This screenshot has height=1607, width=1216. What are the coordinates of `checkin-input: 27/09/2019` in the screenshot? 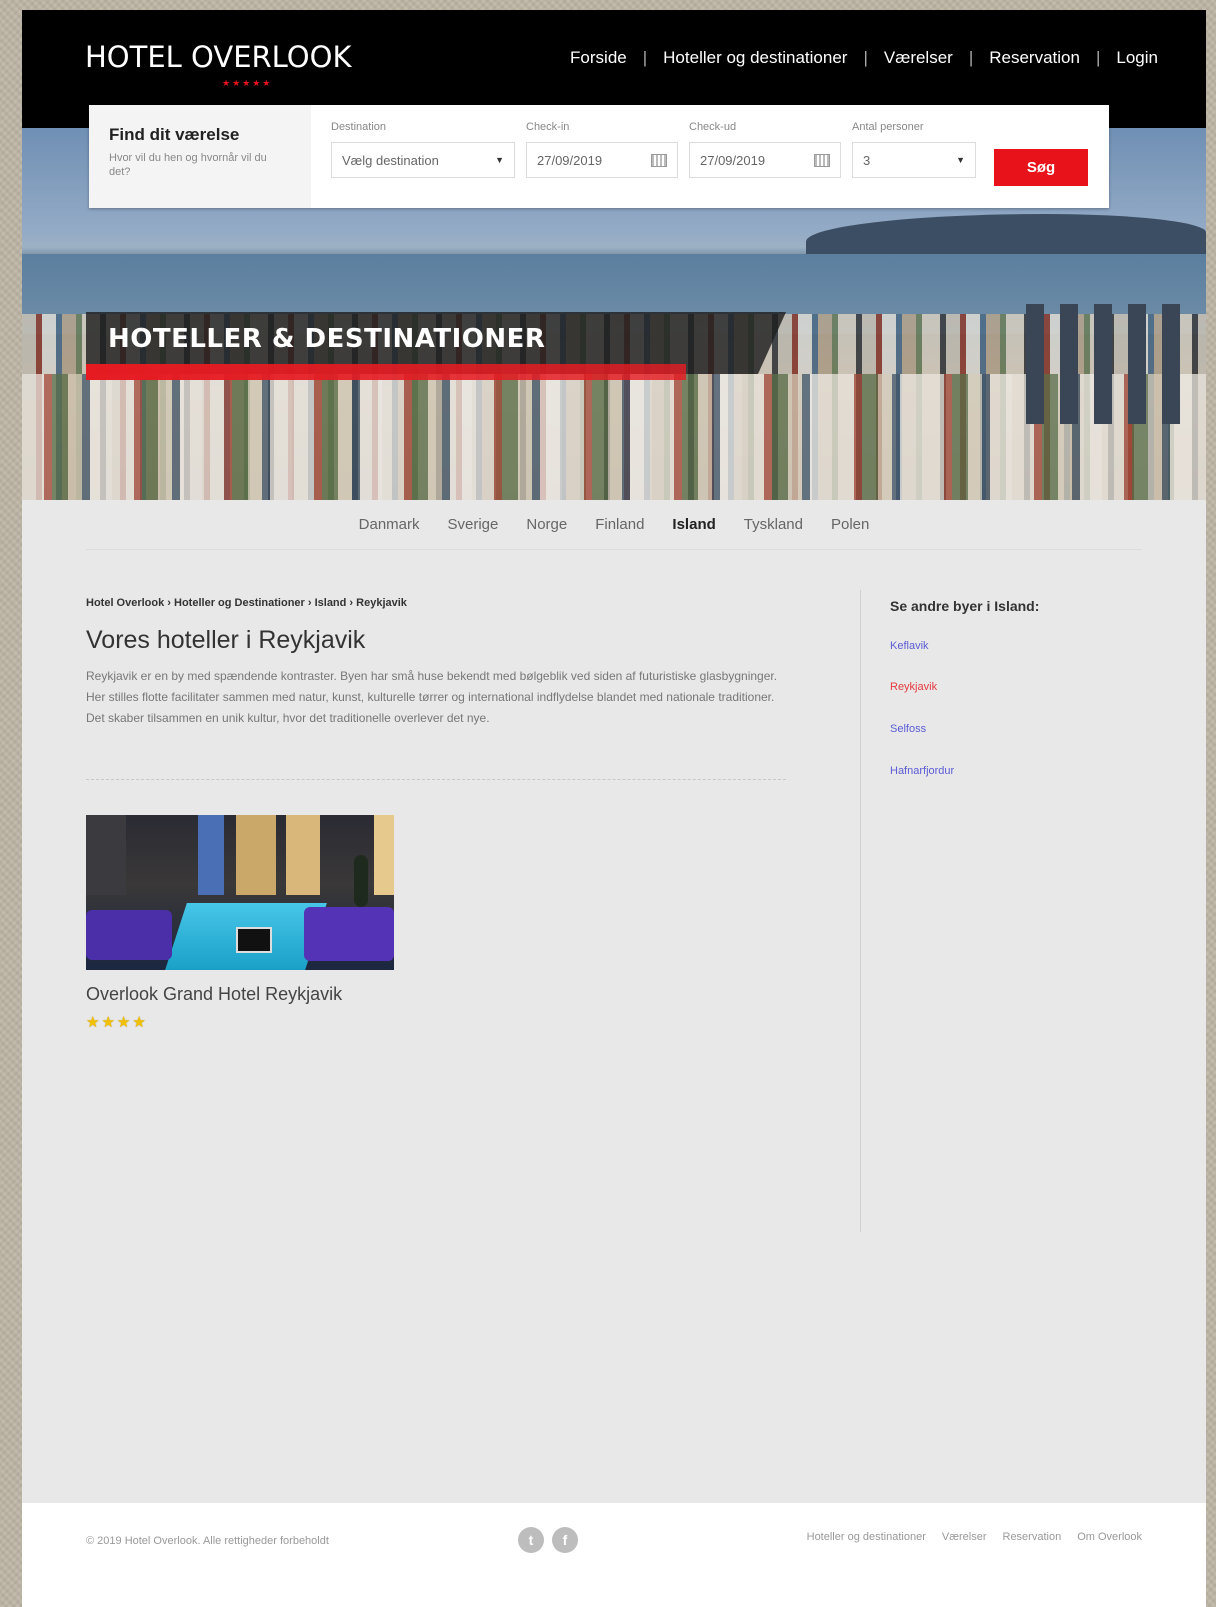 It's located at (602, 160).